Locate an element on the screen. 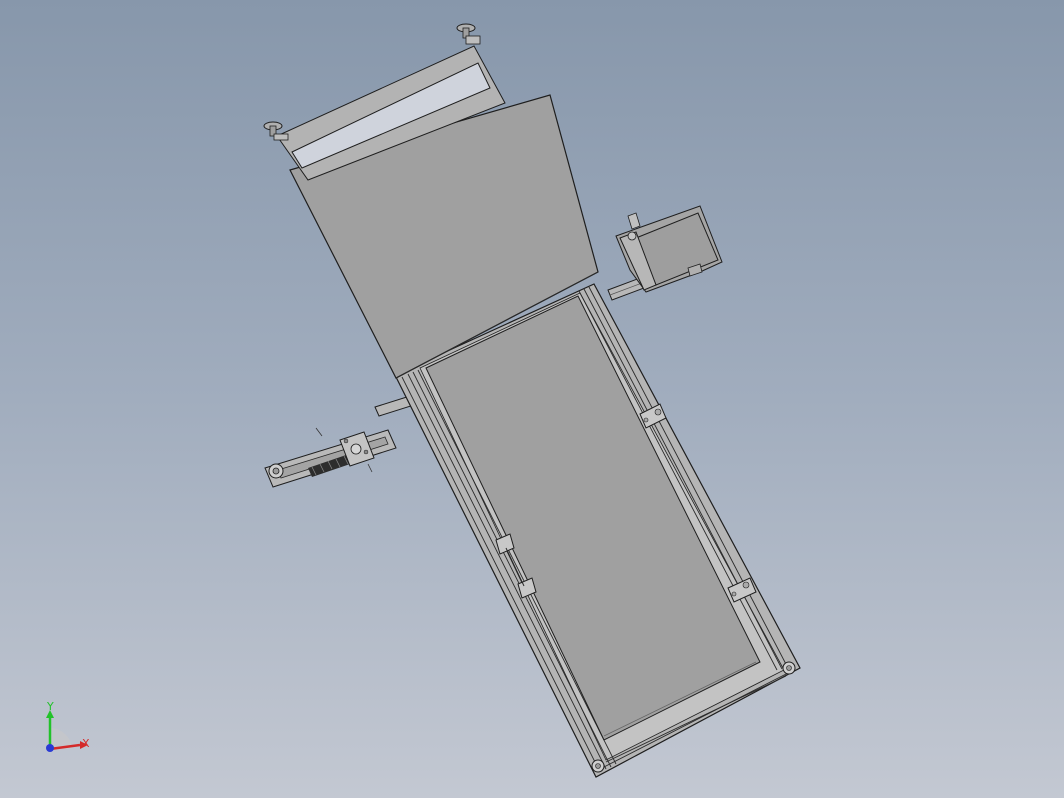 This screenshot has width=1064, height=798. z-axis-icon is located at coordinates (50, 748).